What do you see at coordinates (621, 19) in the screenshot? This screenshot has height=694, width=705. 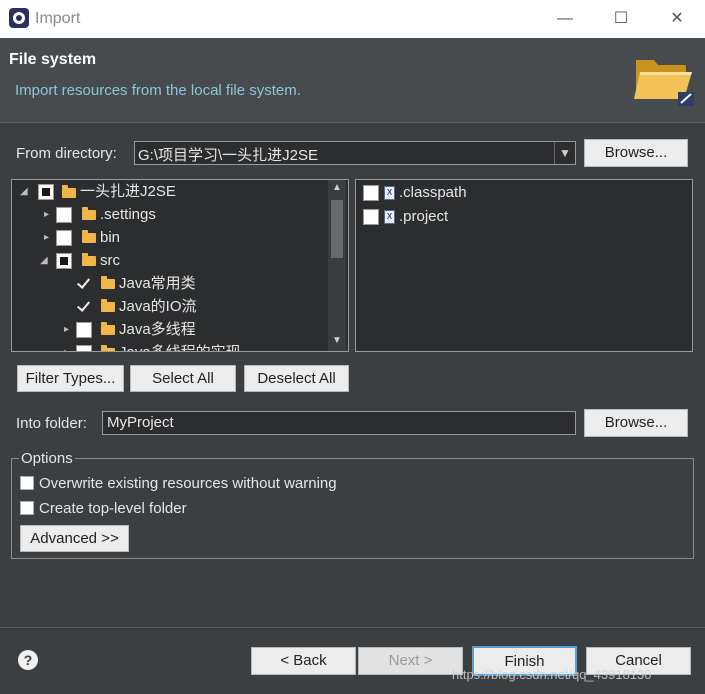 I see `maximize-button: ☐` at bounding box center [621, 19].